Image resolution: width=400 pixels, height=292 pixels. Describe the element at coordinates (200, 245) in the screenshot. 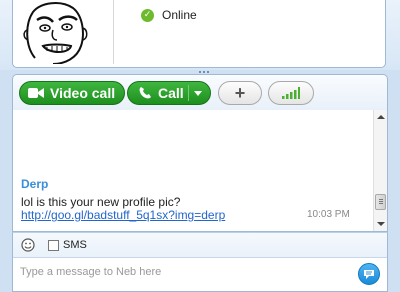

I see `compose-toolbar: SMS` at that location.